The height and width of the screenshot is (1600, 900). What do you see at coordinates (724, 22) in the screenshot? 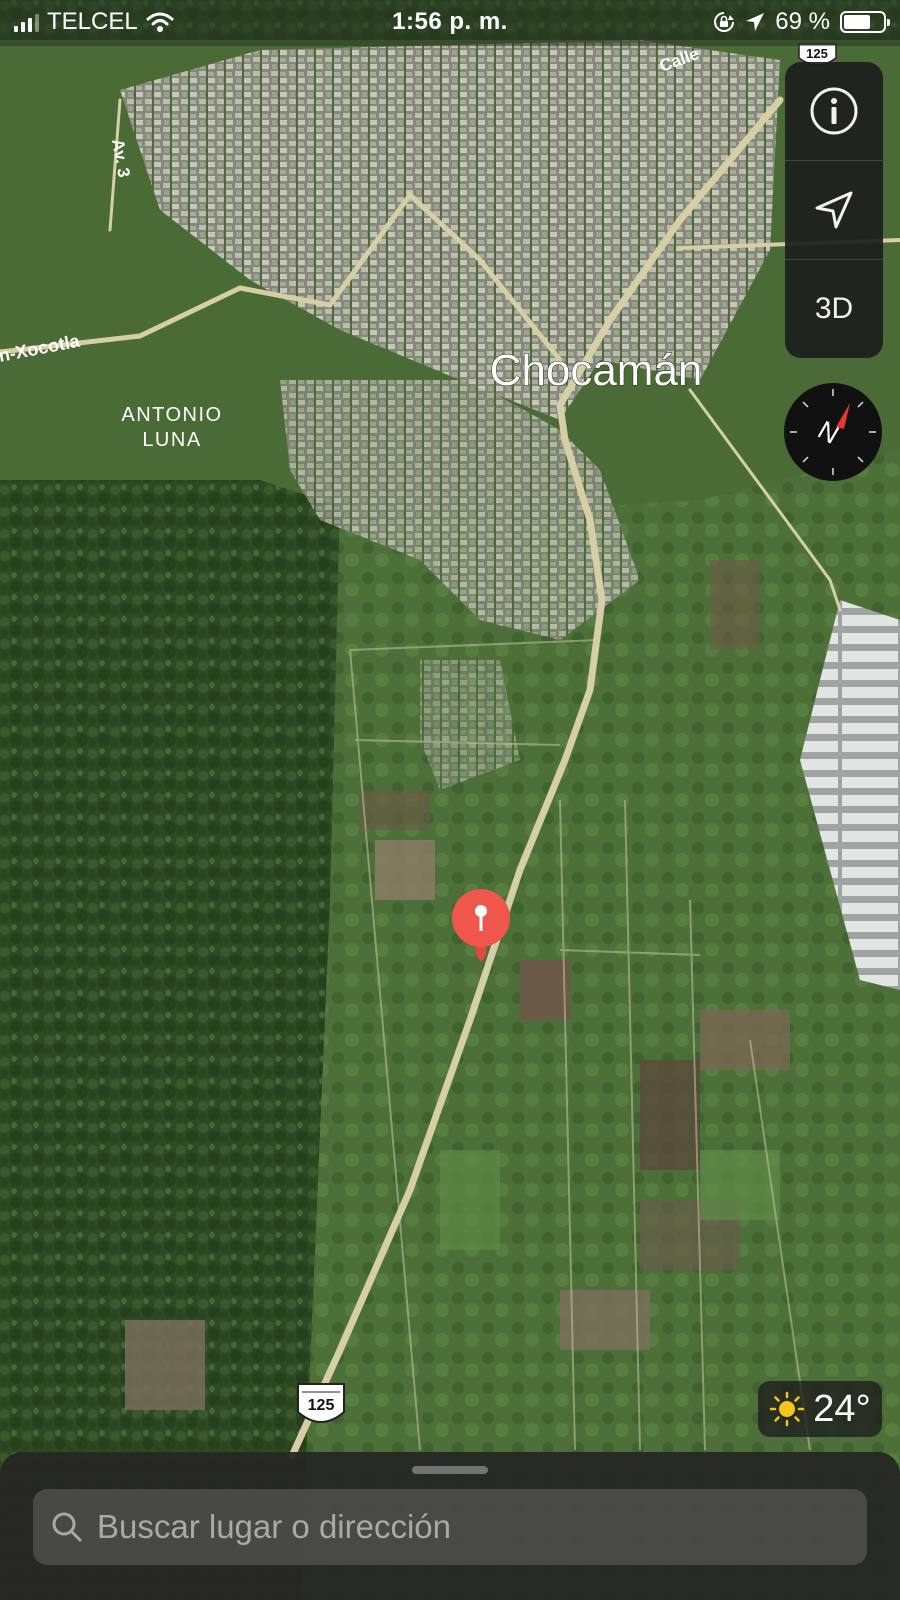
I see `orientation-lock-icon` at bounding box center [724, 22].